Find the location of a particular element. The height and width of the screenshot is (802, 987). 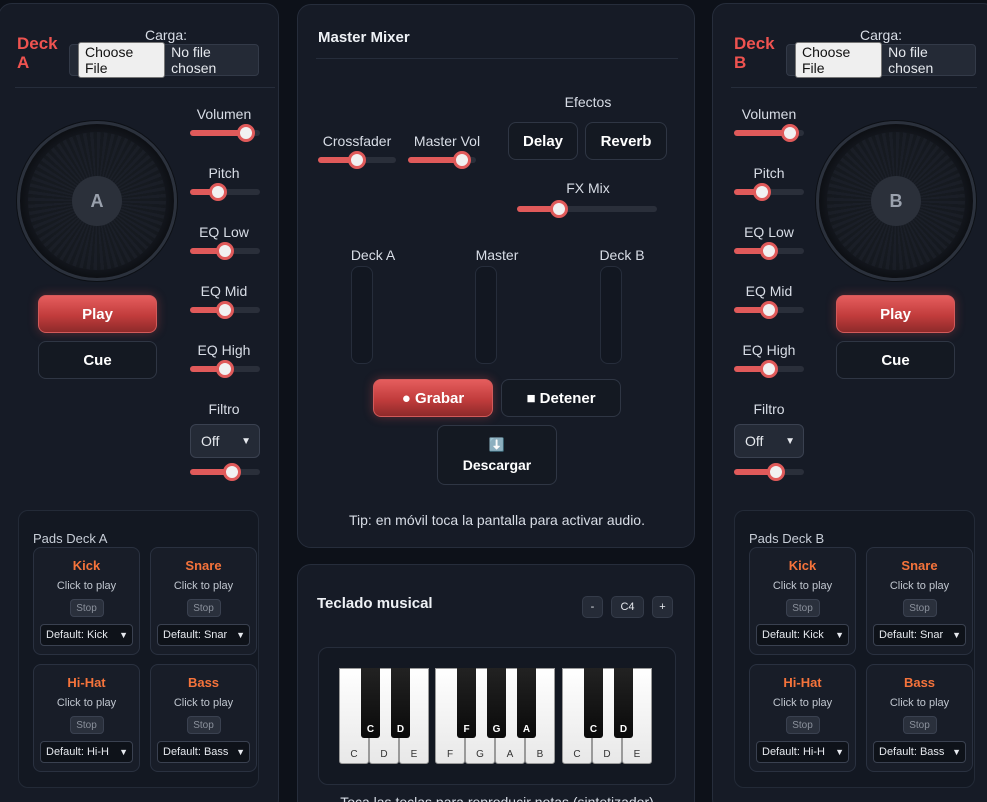

black-key: G is located at coordinates (496, 703).